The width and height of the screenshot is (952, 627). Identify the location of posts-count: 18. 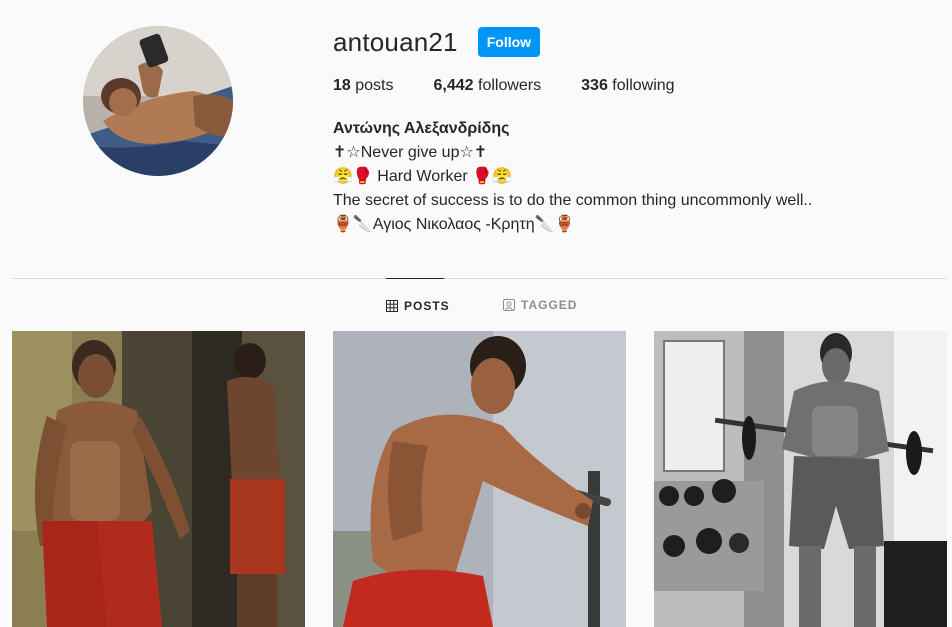
(342, 85).